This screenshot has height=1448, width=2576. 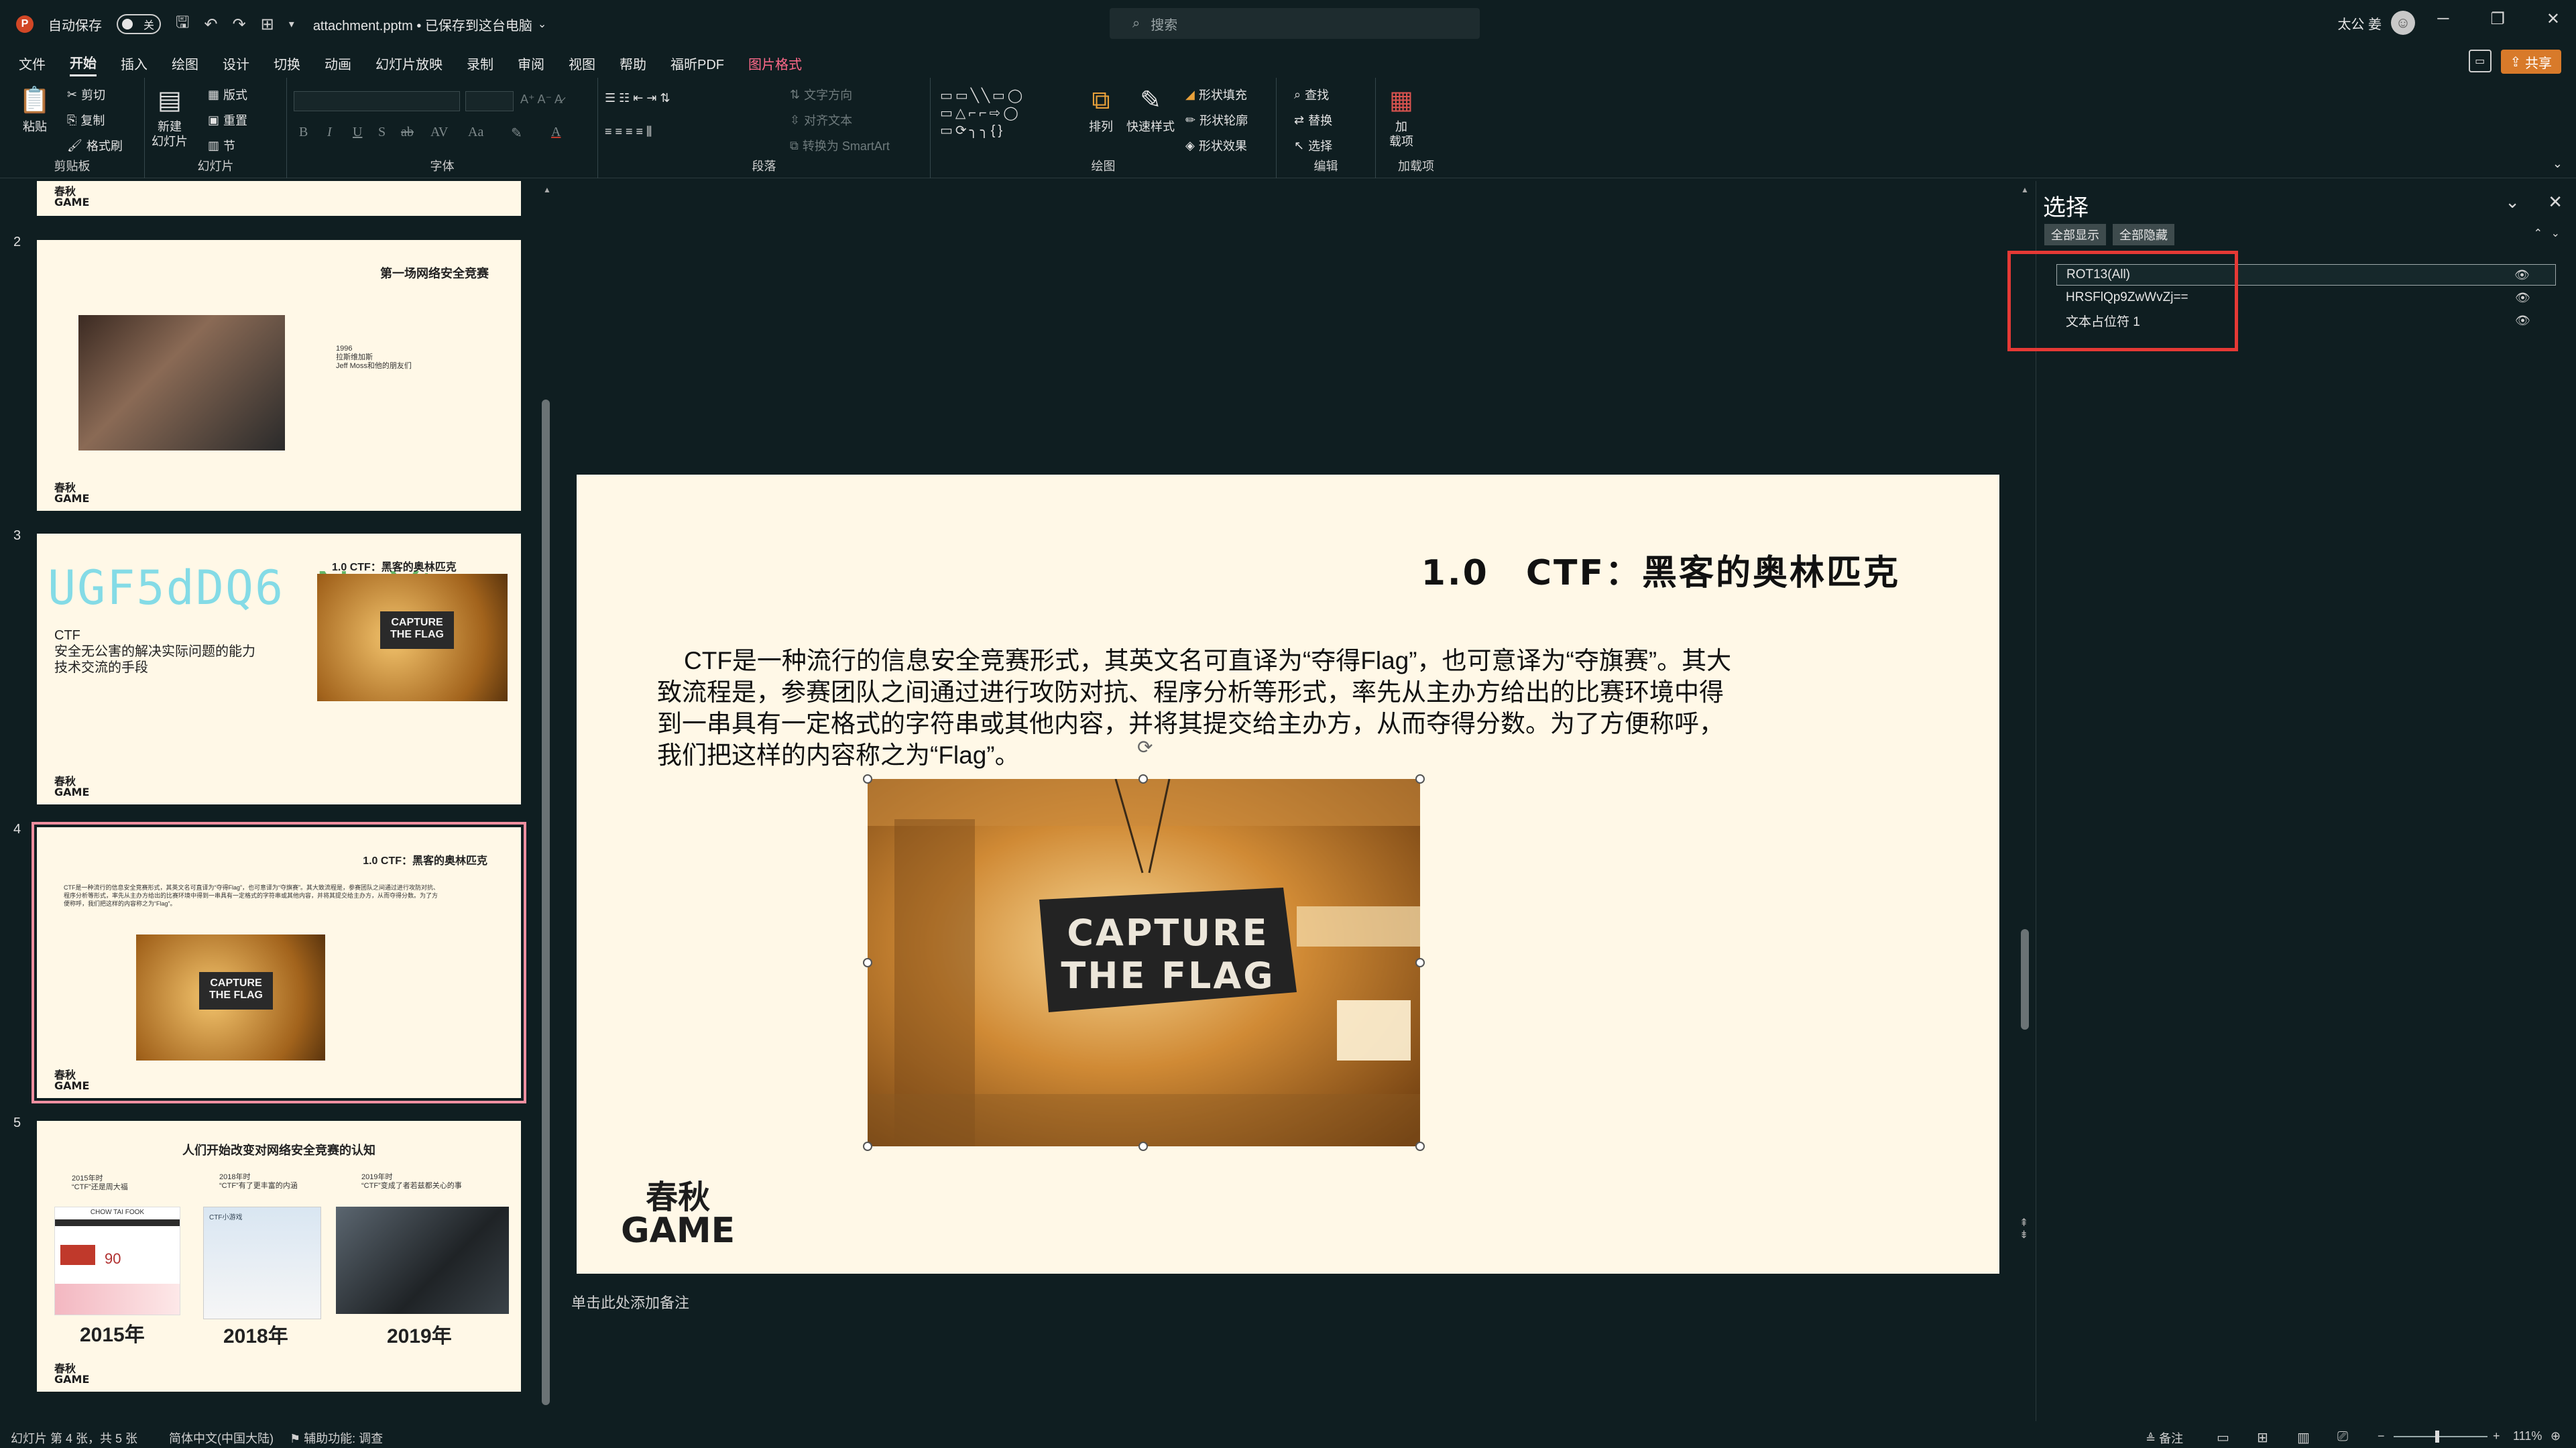 I want to click on font-size-select, so click(x=489, y=101).